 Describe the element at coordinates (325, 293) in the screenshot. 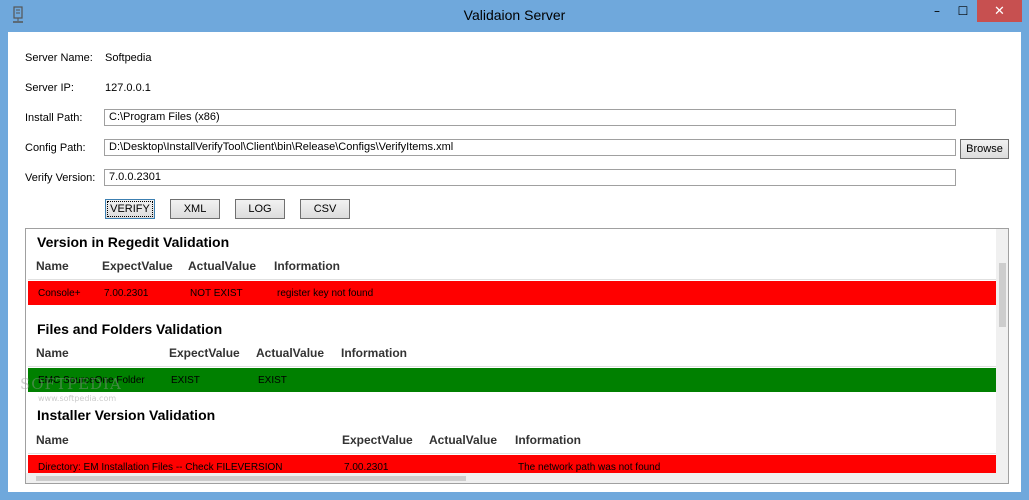

I see `cell-information: register key not found` at that location.